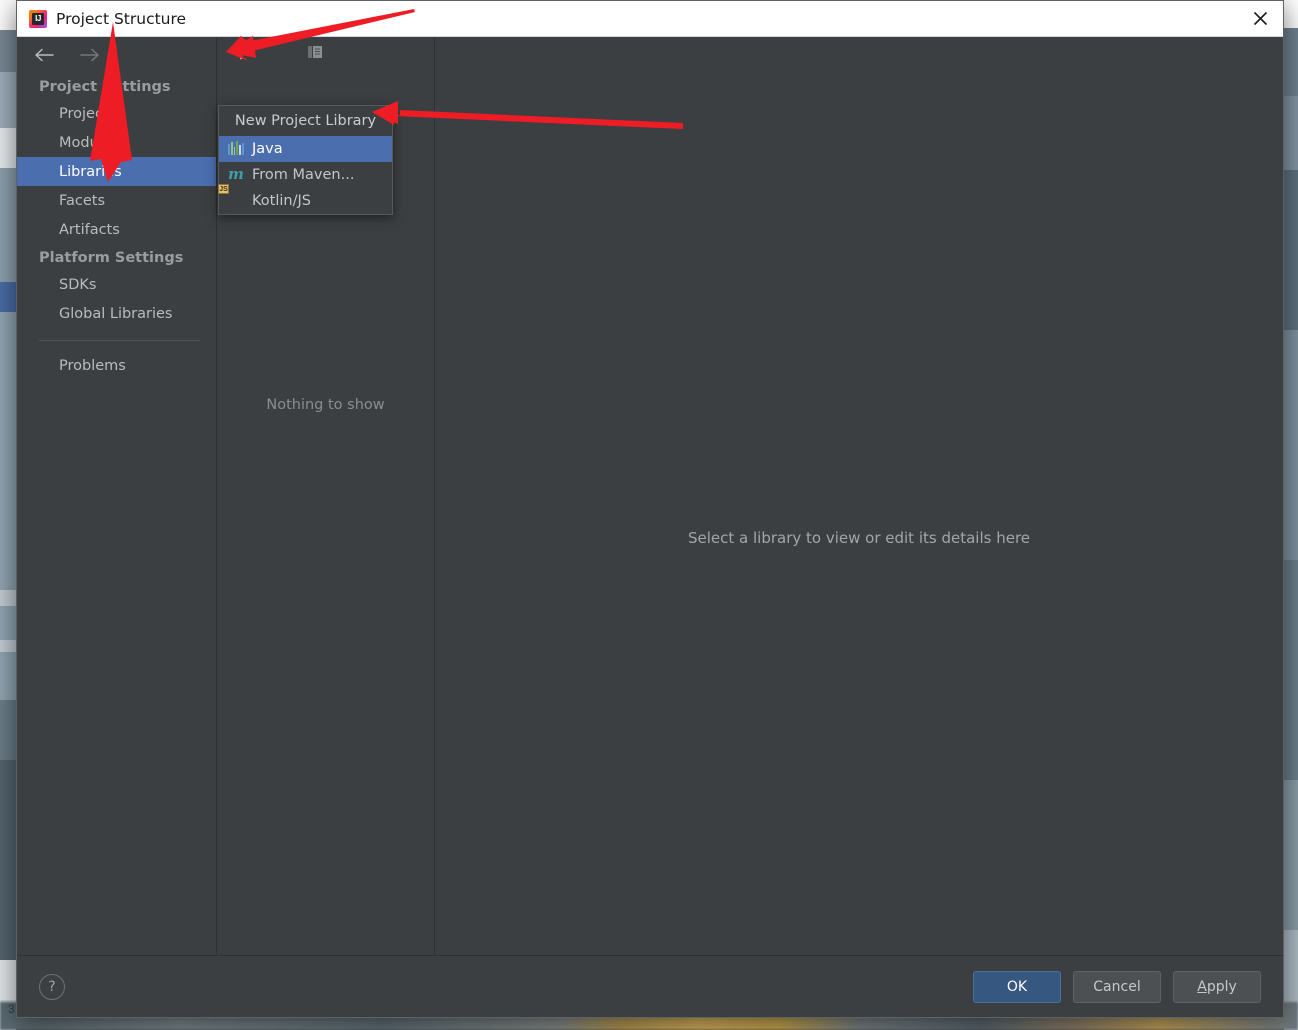 This screenshot has height=1030, width=1298. What do you see at coordinates (116, 200) in the screenshot?
I see `sidebar-item-facets: Facets` at bounding box center [116, 200].